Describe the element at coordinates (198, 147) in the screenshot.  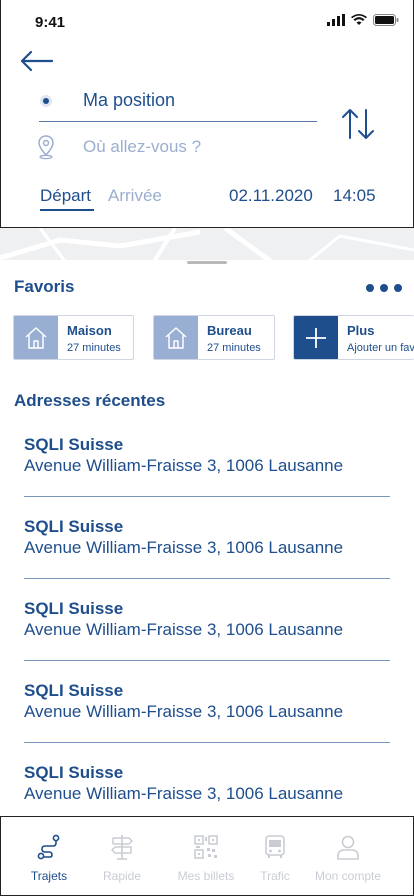
I see `destination-input` at that location.